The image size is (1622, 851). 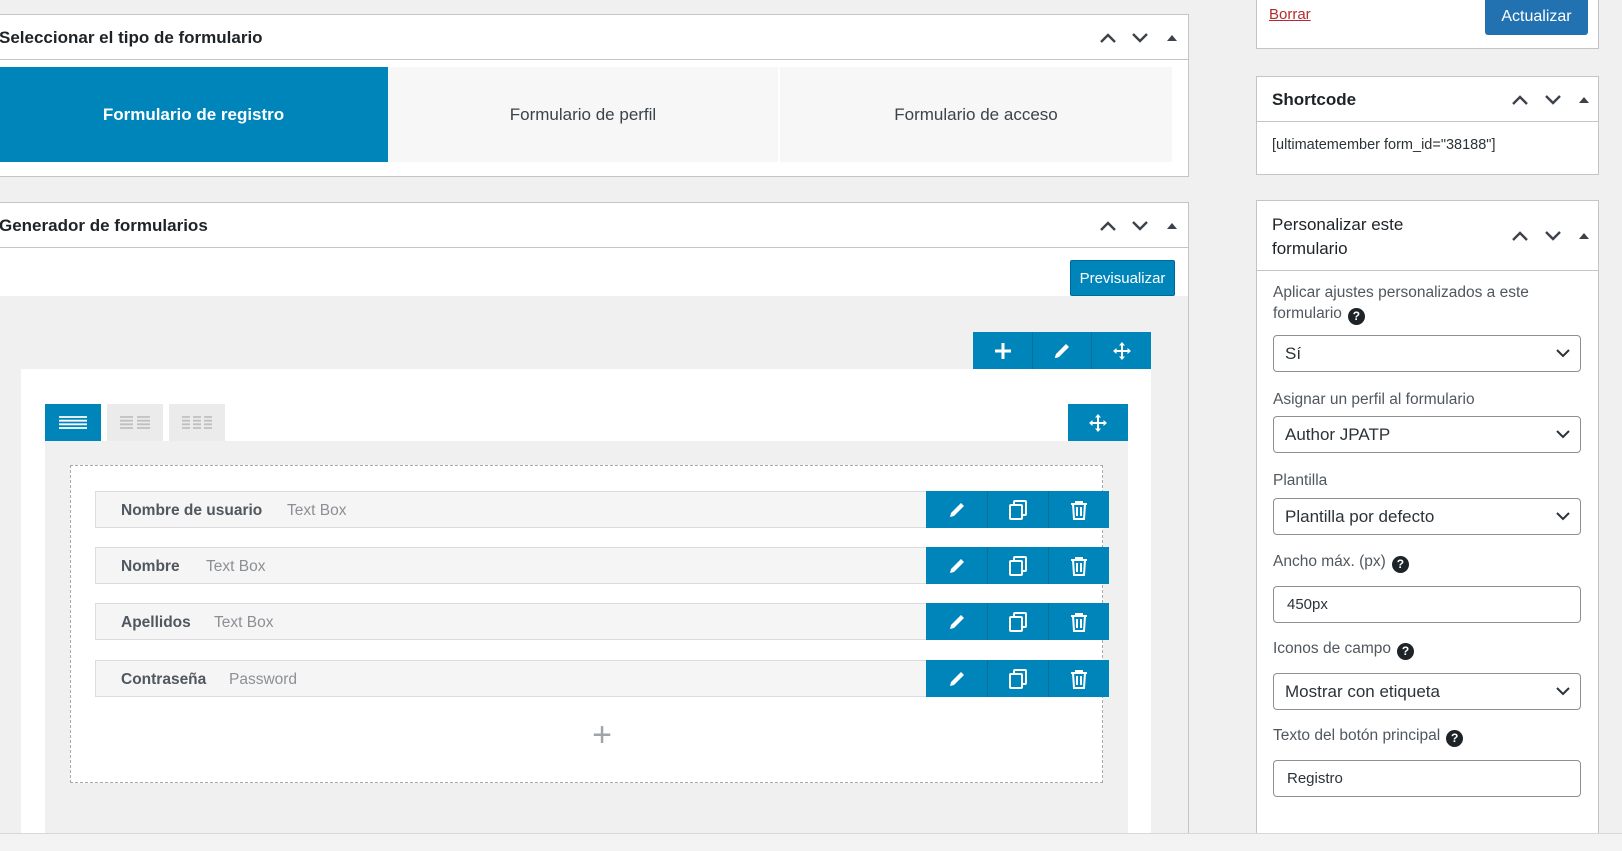 I want to click on apply-settings-label-line1: Aplicar ajustes personalizados a este, so click(x=1401, y=292).